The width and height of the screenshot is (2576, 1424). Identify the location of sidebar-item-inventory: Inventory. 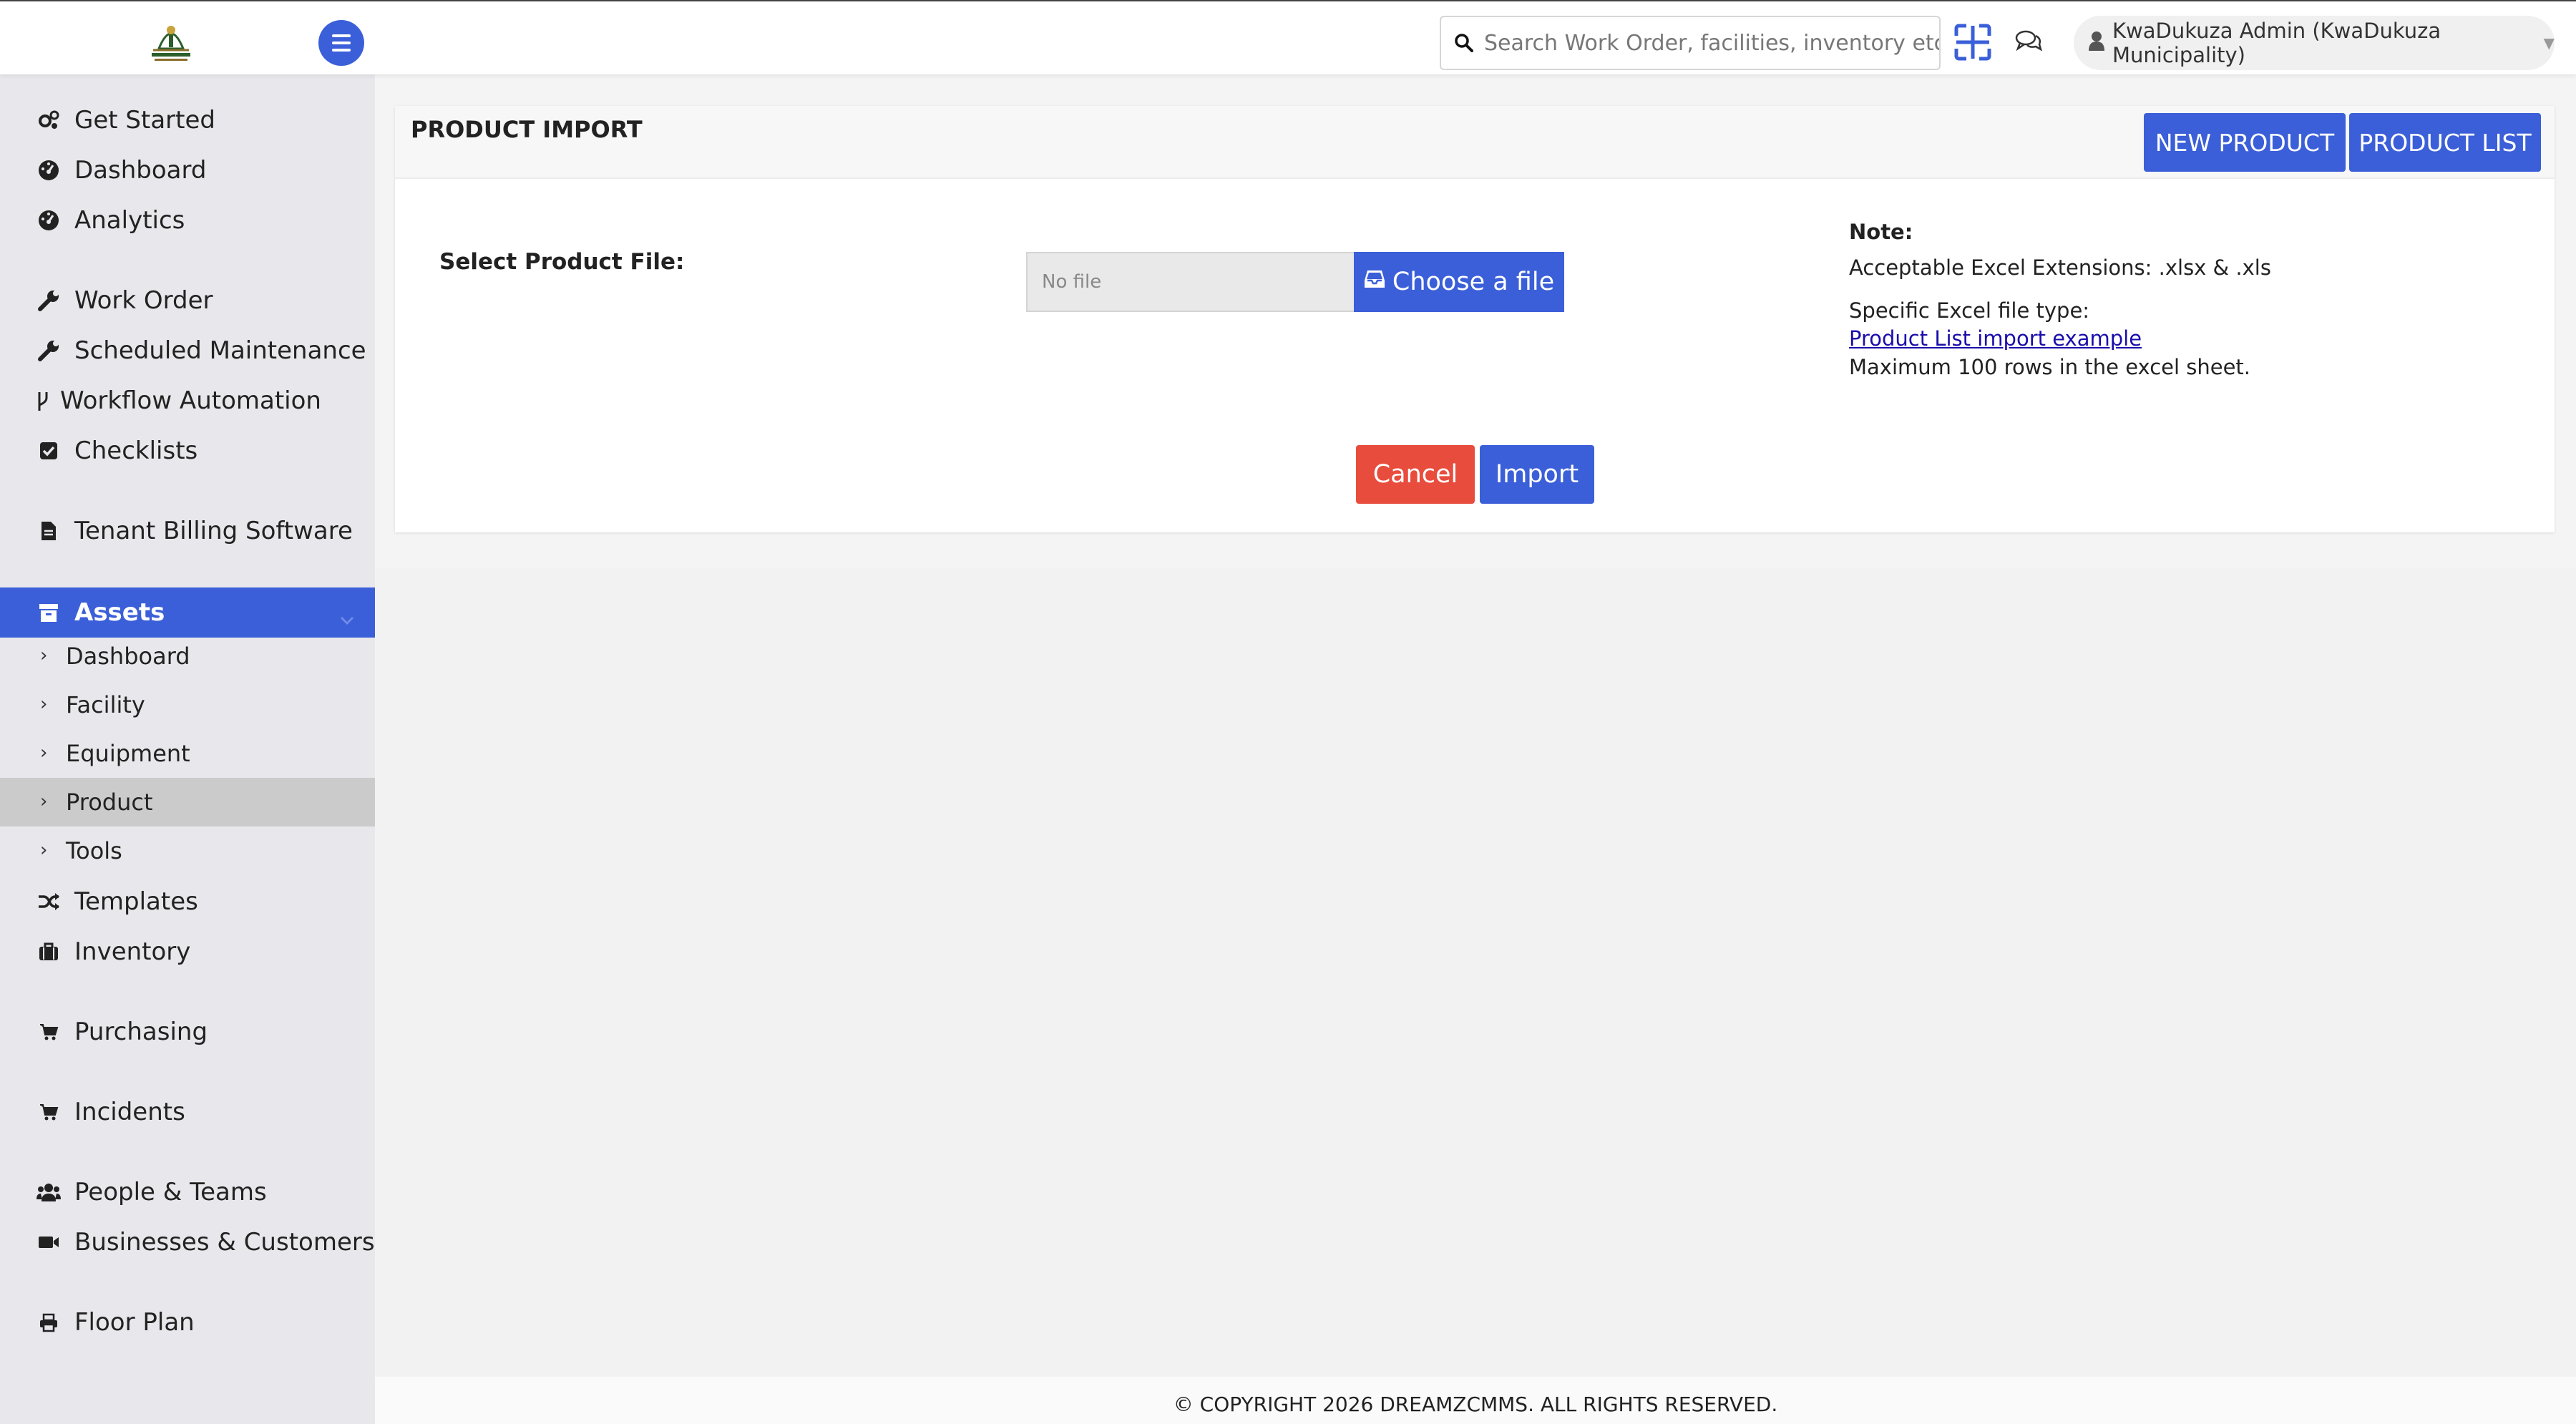
(187, 952).